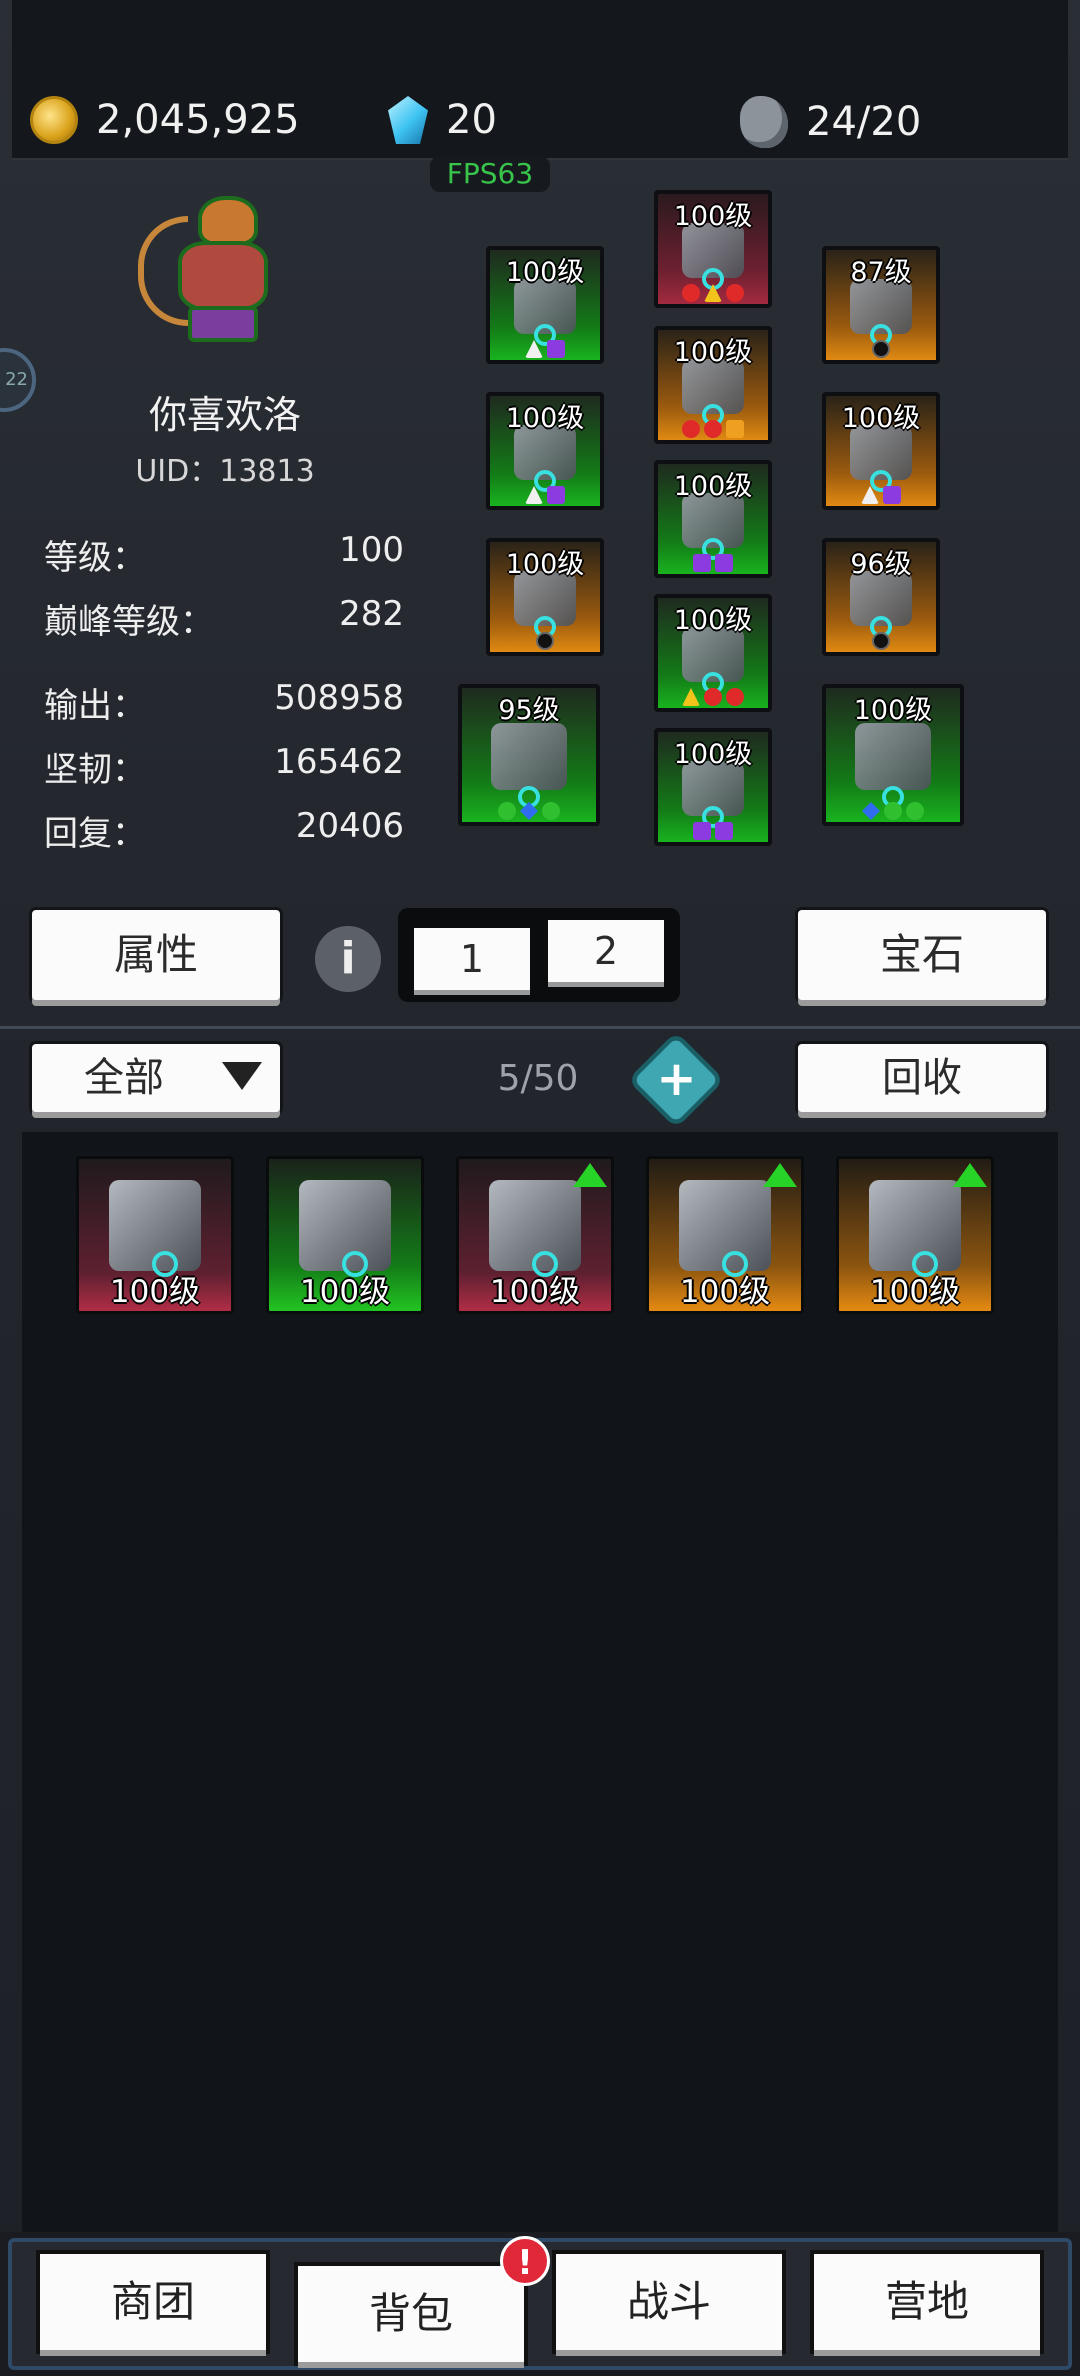 The image size is (1080, 2376). I want to click on stat-label: 巅峰等级：, so click(129, 622).